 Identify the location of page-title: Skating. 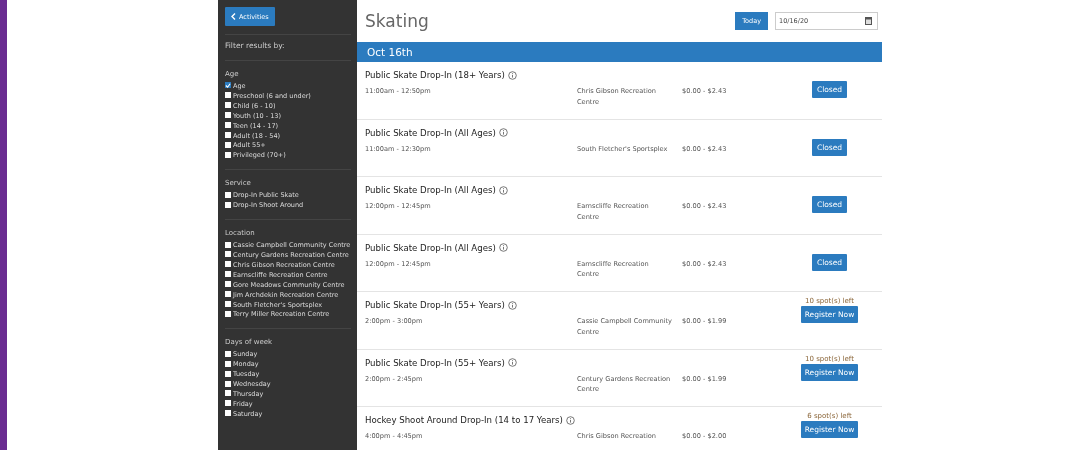
(397, 20).